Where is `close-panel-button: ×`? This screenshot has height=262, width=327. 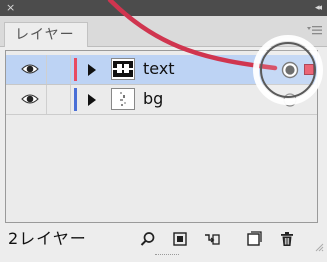
close-panel-button: × is located at coordinates (10, 7).